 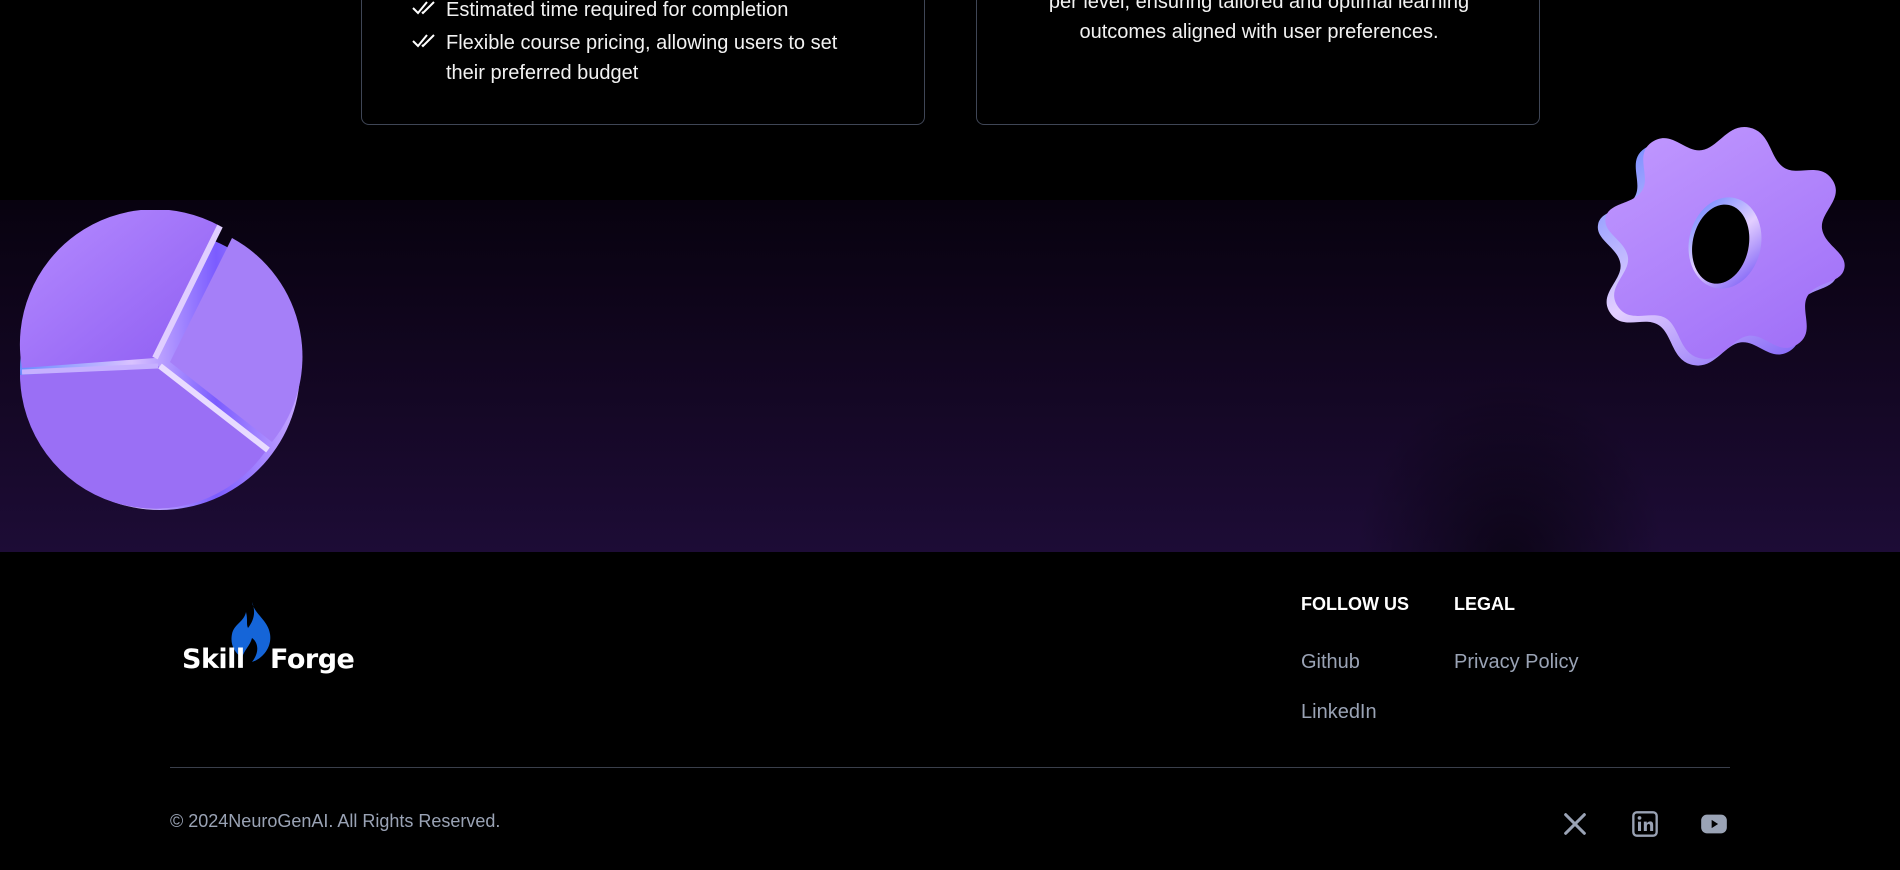 I want to click on footer-divider, so click(x=950, y=767).